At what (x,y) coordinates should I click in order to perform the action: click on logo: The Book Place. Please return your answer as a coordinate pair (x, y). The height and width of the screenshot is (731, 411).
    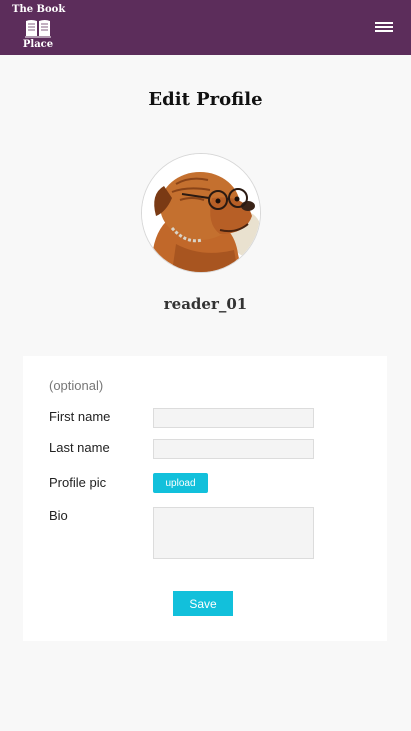
    Looking at the image, I should click on (39, 28).